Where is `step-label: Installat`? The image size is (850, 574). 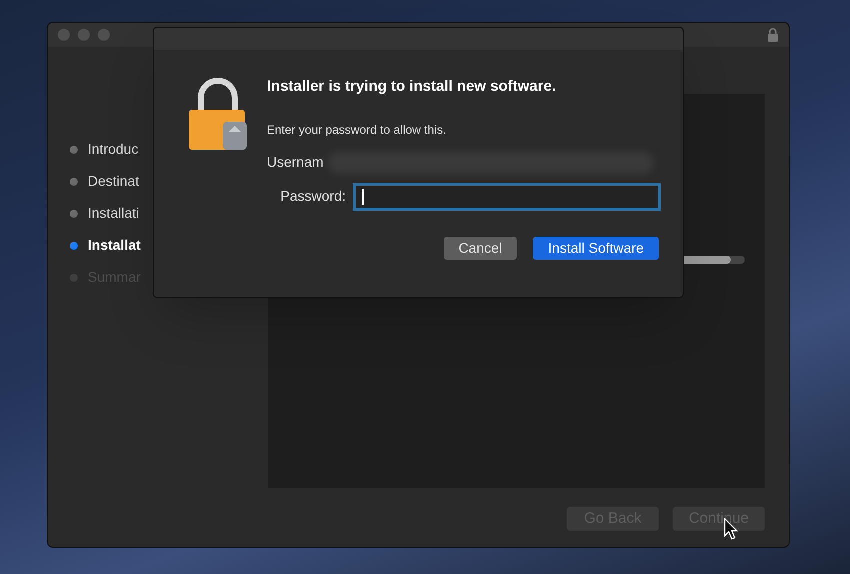
step-label: Installat is located at coordinates (114, 245).